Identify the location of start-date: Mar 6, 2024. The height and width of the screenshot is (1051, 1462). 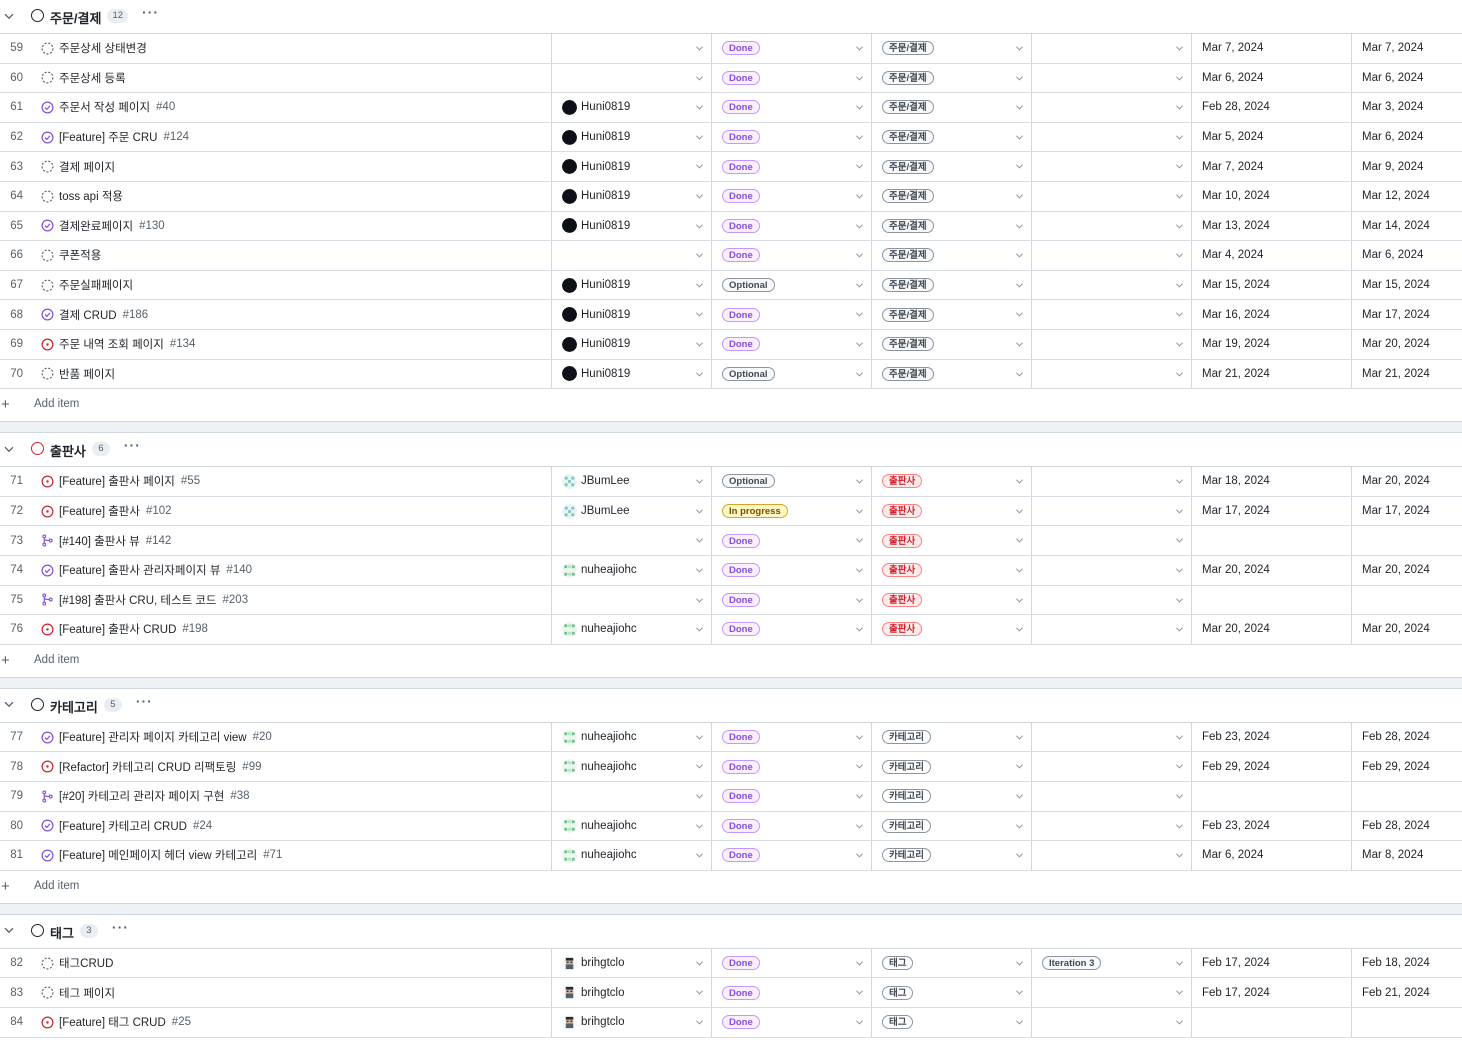
(1271, 855).